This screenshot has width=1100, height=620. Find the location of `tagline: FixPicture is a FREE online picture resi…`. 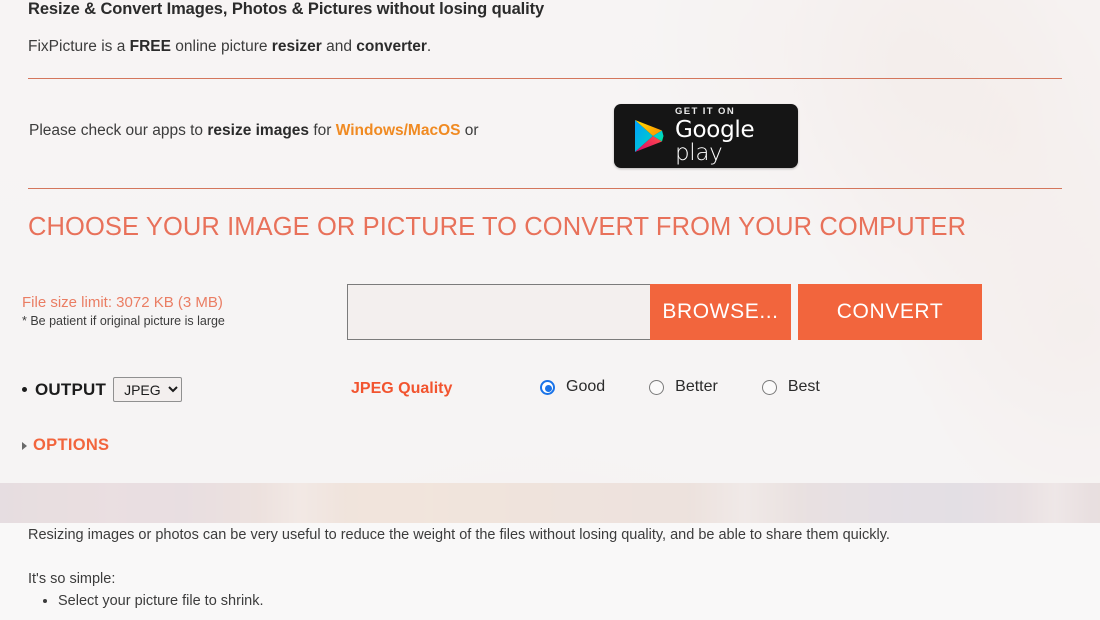

tagline: FixPicture is a FREE online picture resi… is located at coordinates (229, 47).